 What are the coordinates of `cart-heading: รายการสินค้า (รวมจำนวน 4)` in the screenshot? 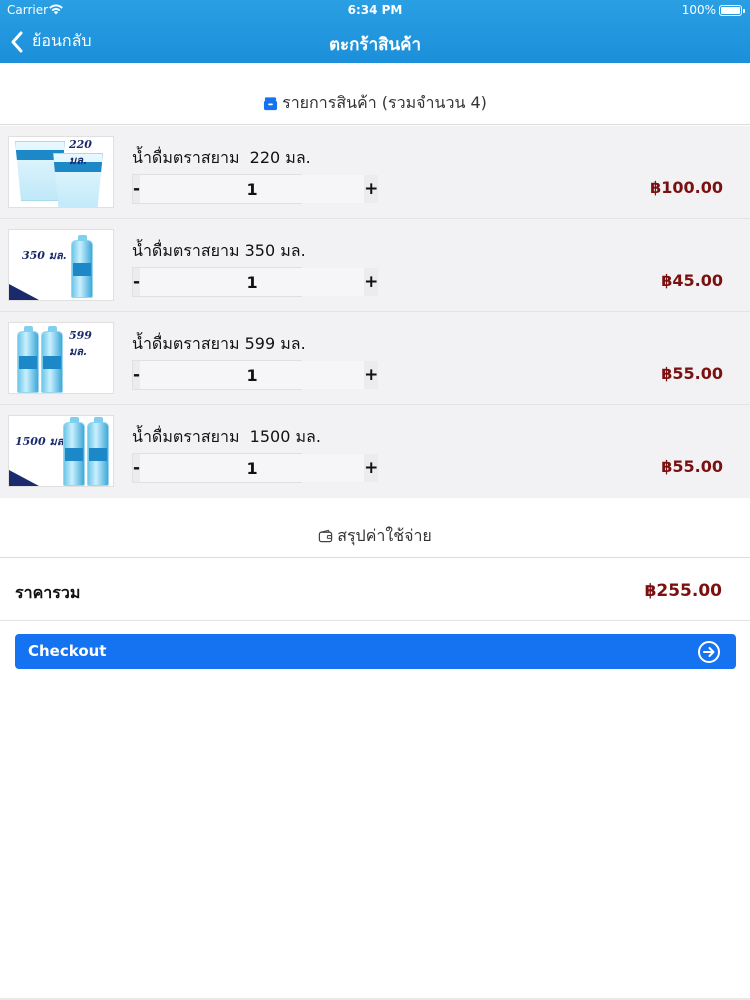 It's located at (384, 102).